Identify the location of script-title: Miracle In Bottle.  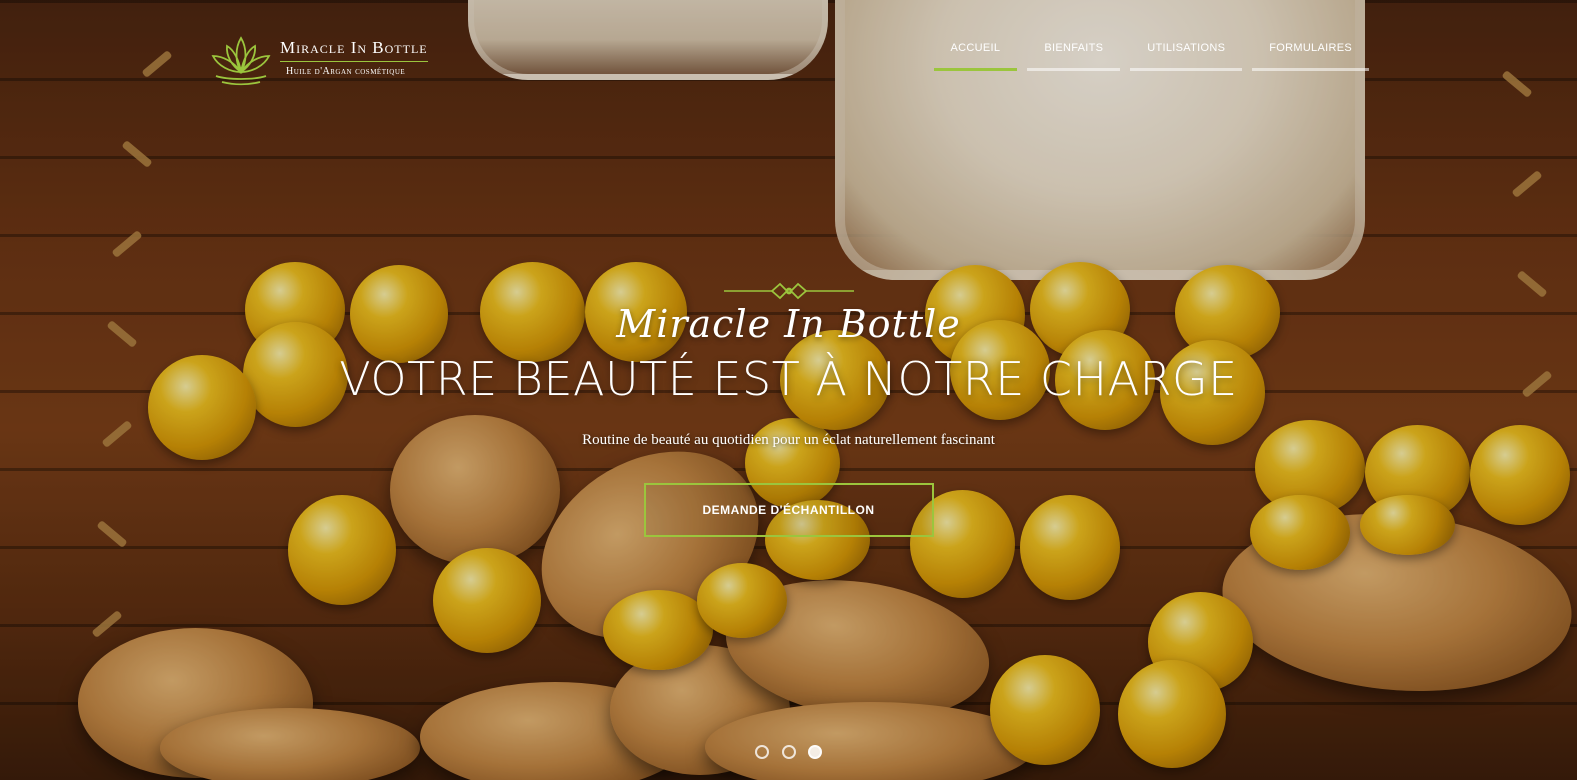
(788, 324).